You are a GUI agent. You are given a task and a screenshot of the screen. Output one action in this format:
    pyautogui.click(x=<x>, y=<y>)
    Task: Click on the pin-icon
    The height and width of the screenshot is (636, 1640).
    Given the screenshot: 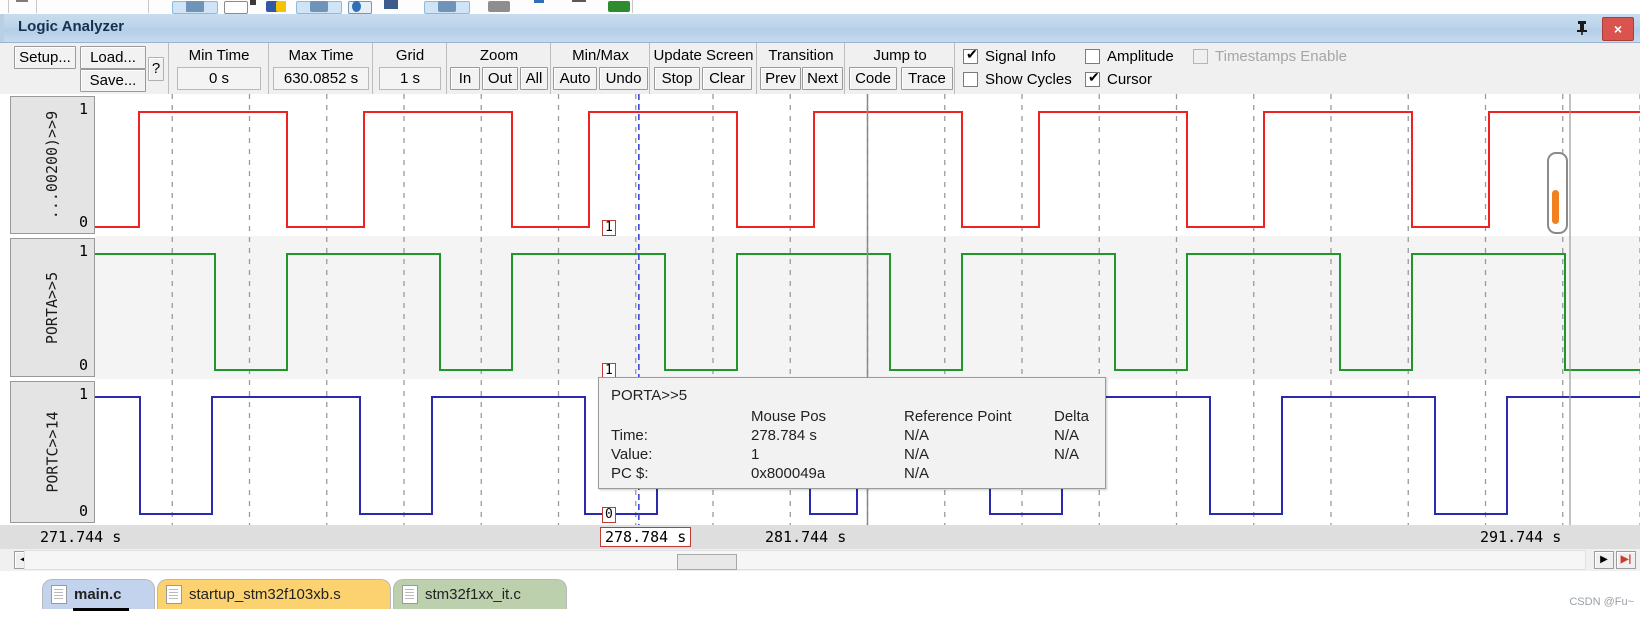 What is the action you would take?
    pyautogui.click(x=1582, y=28)
    